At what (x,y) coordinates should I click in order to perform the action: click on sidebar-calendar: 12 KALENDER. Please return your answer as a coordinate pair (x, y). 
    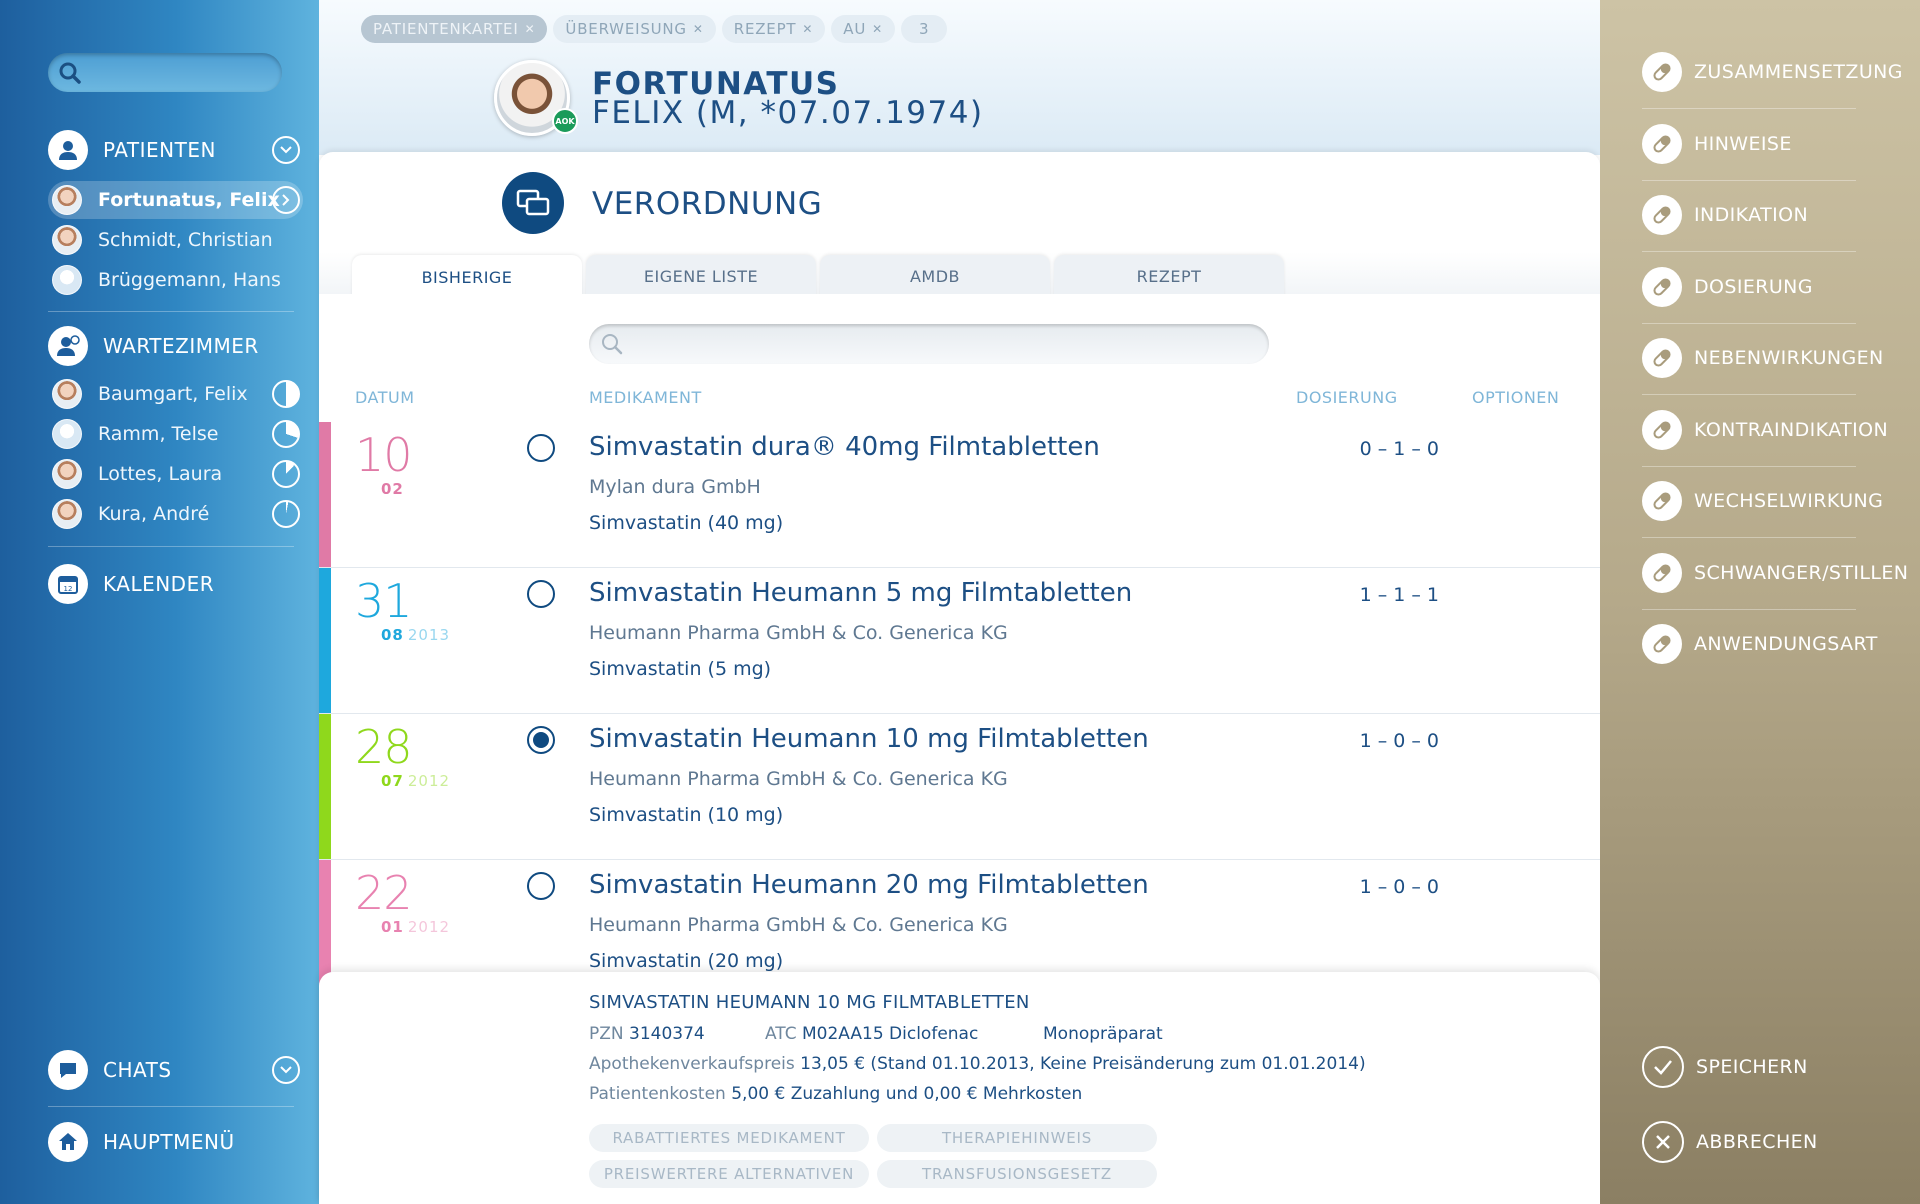
    Looking at the image, I should click on (131, 584).